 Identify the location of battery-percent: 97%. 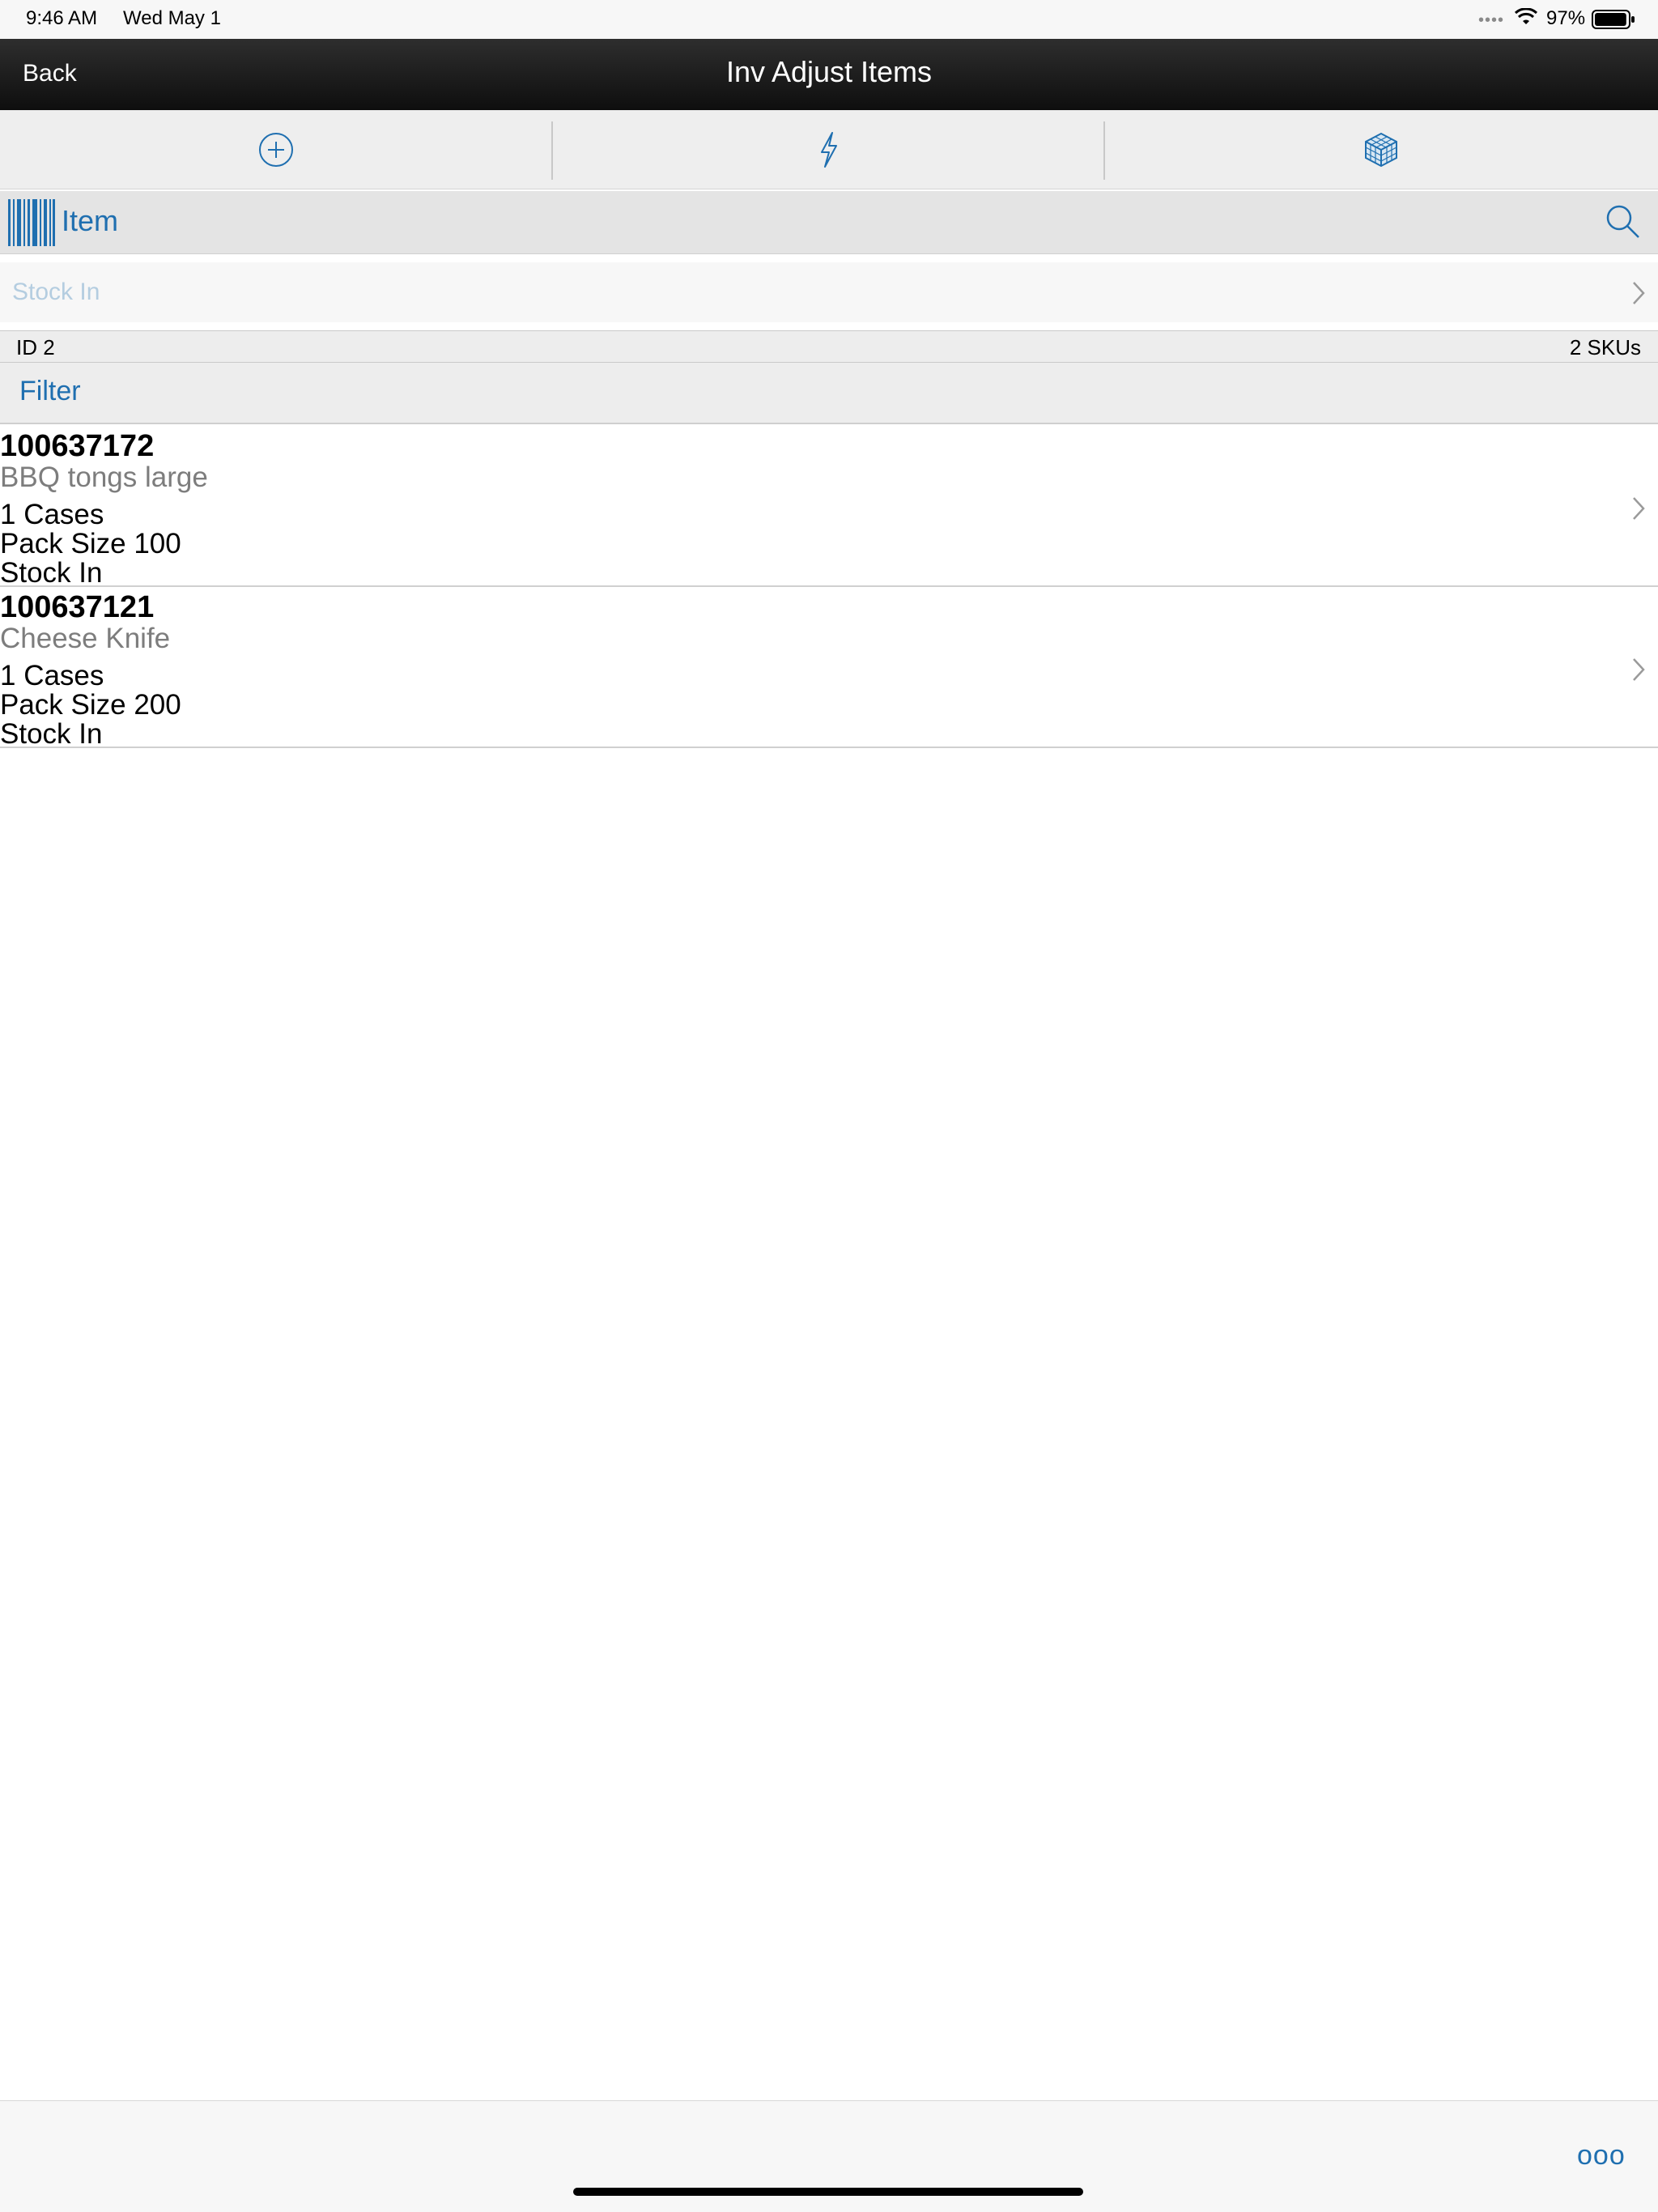
(1566, 18).